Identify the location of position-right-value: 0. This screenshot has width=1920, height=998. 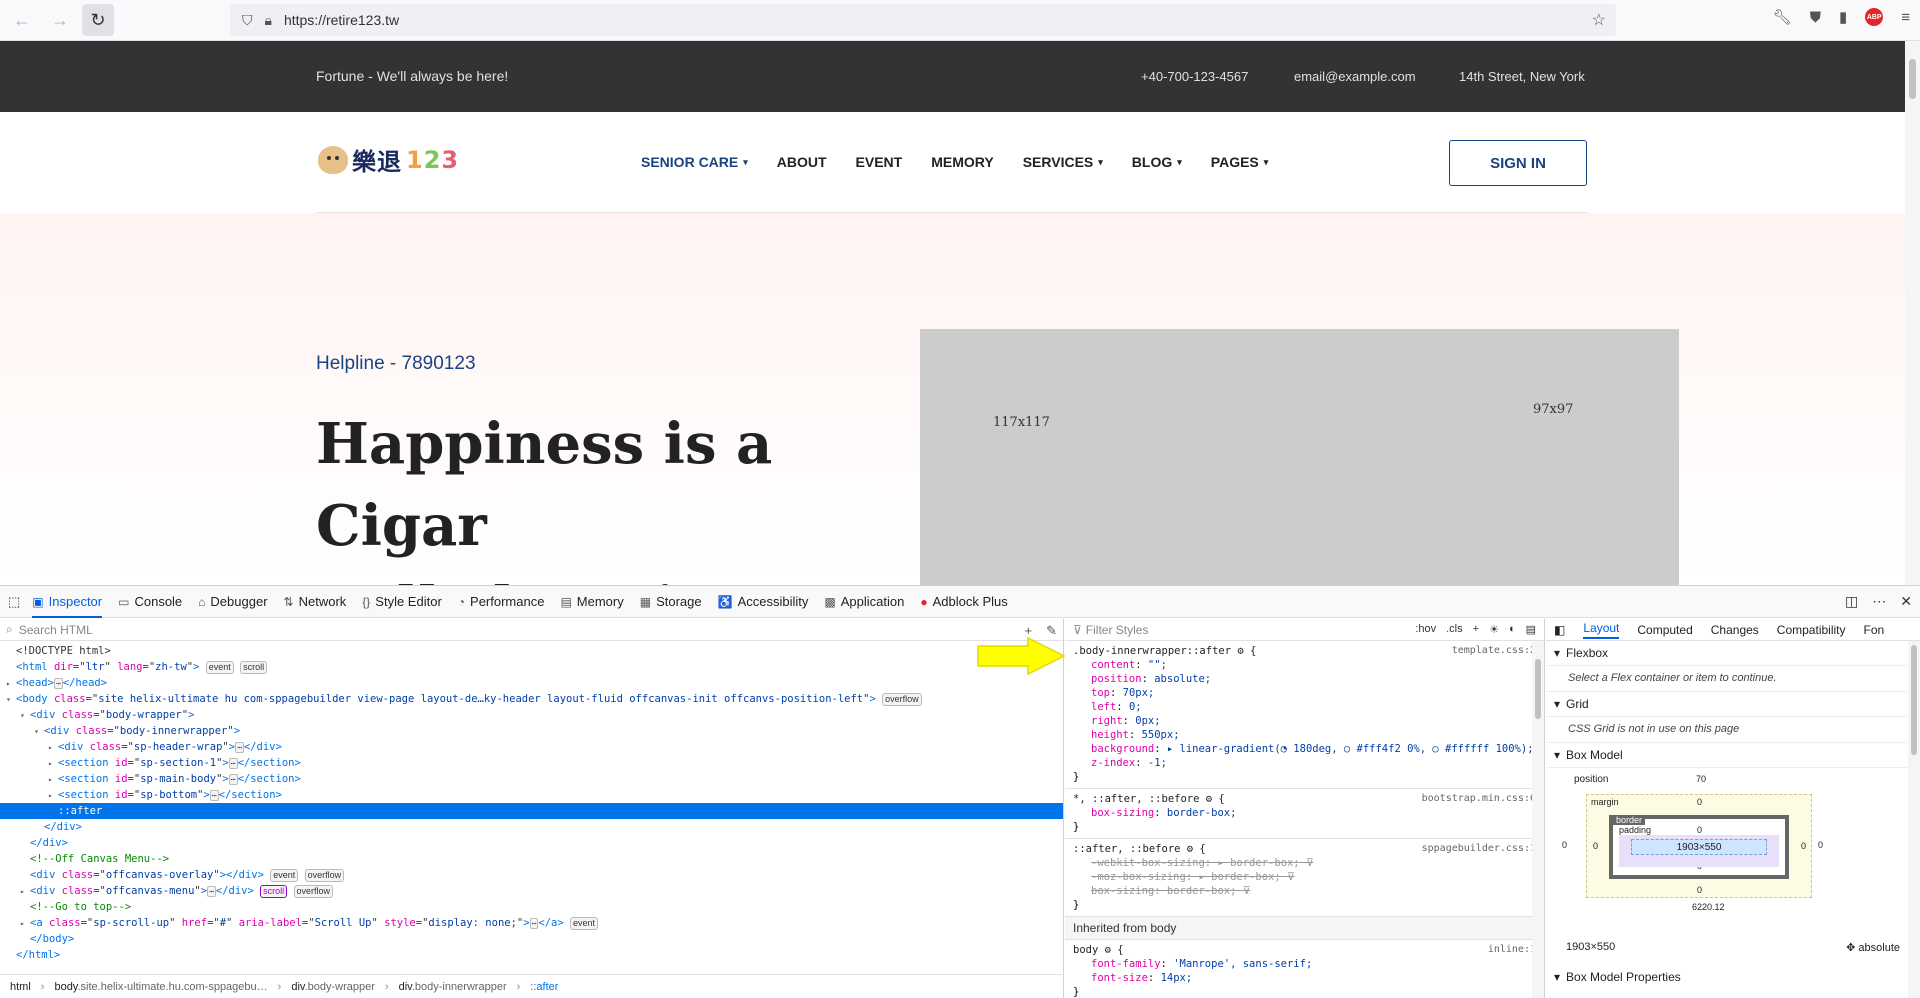
(1820, 845).